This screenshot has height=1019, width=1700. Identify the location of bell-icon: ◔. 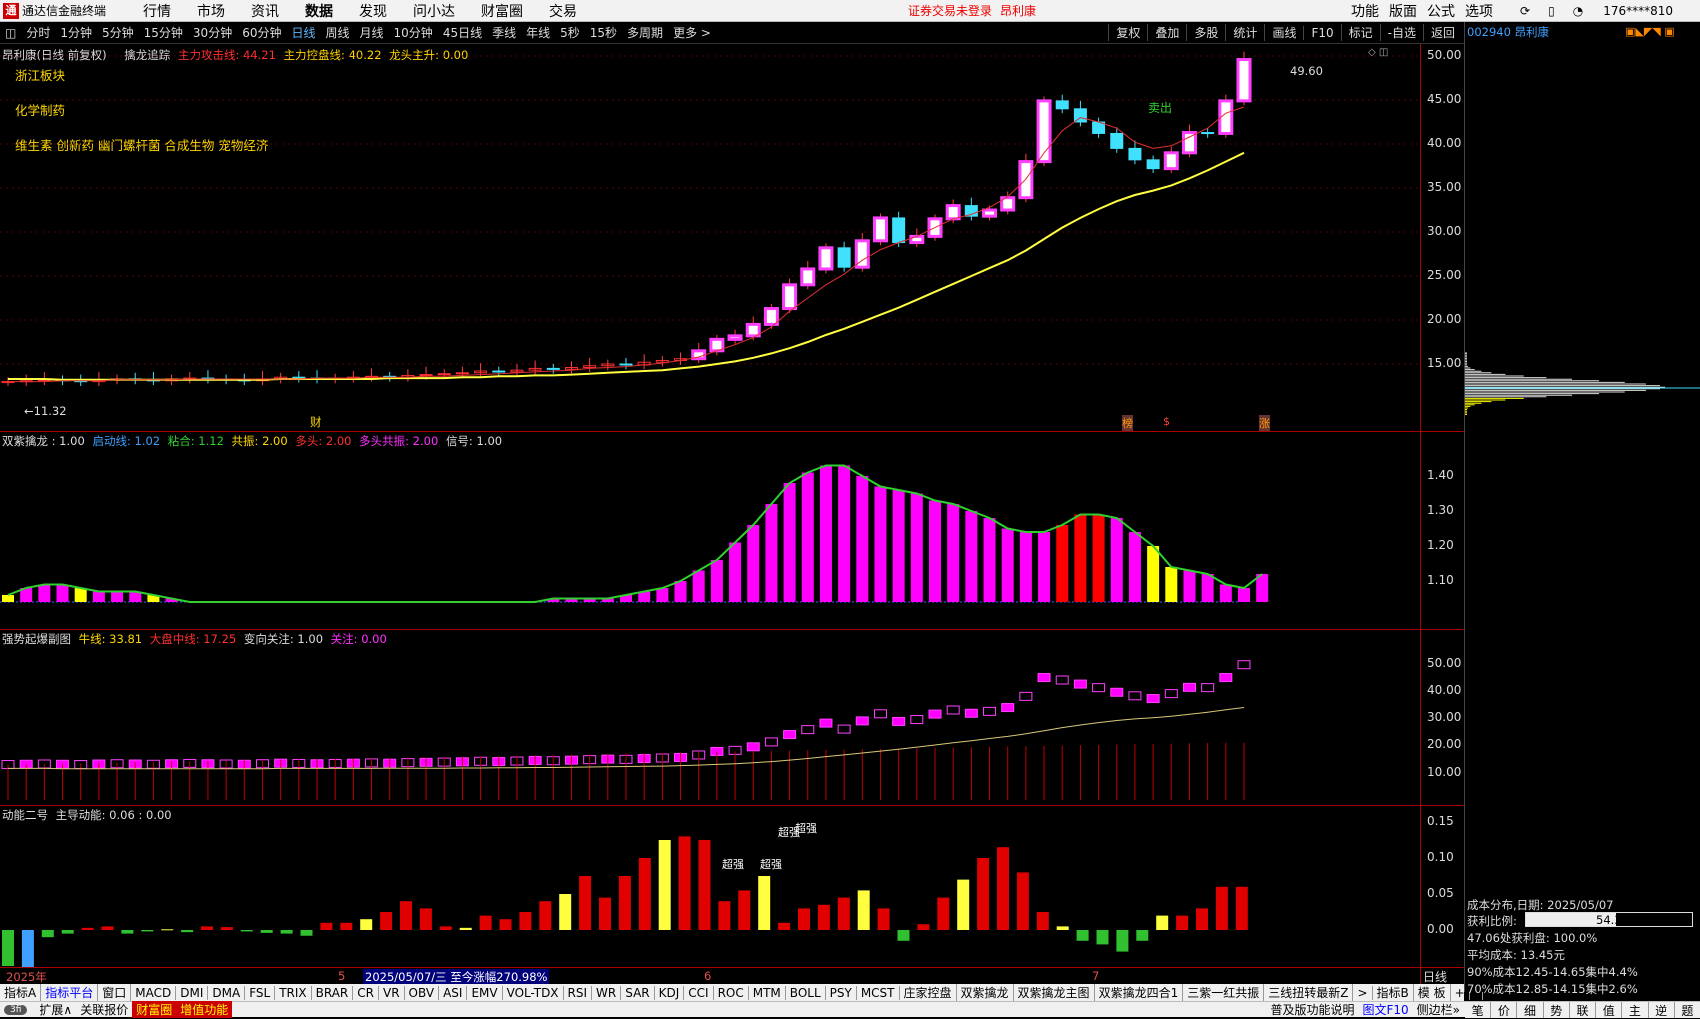
(1578, 11).